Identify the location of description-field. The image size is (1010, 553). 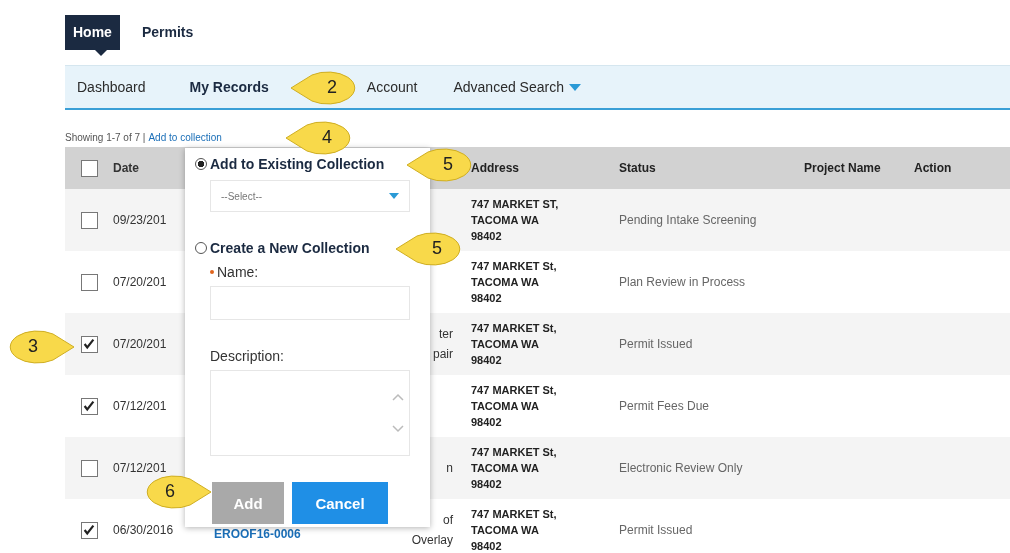
(310, 413).